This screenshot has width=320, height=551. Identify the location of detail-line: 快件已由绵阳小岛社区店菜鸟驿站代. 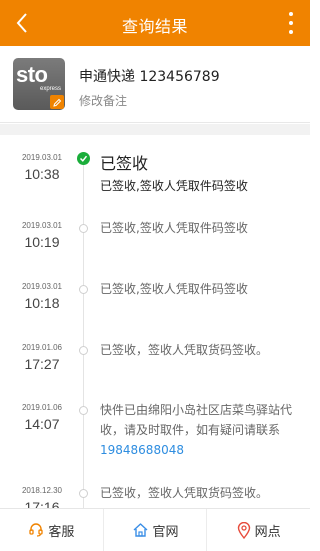
(196, 410).